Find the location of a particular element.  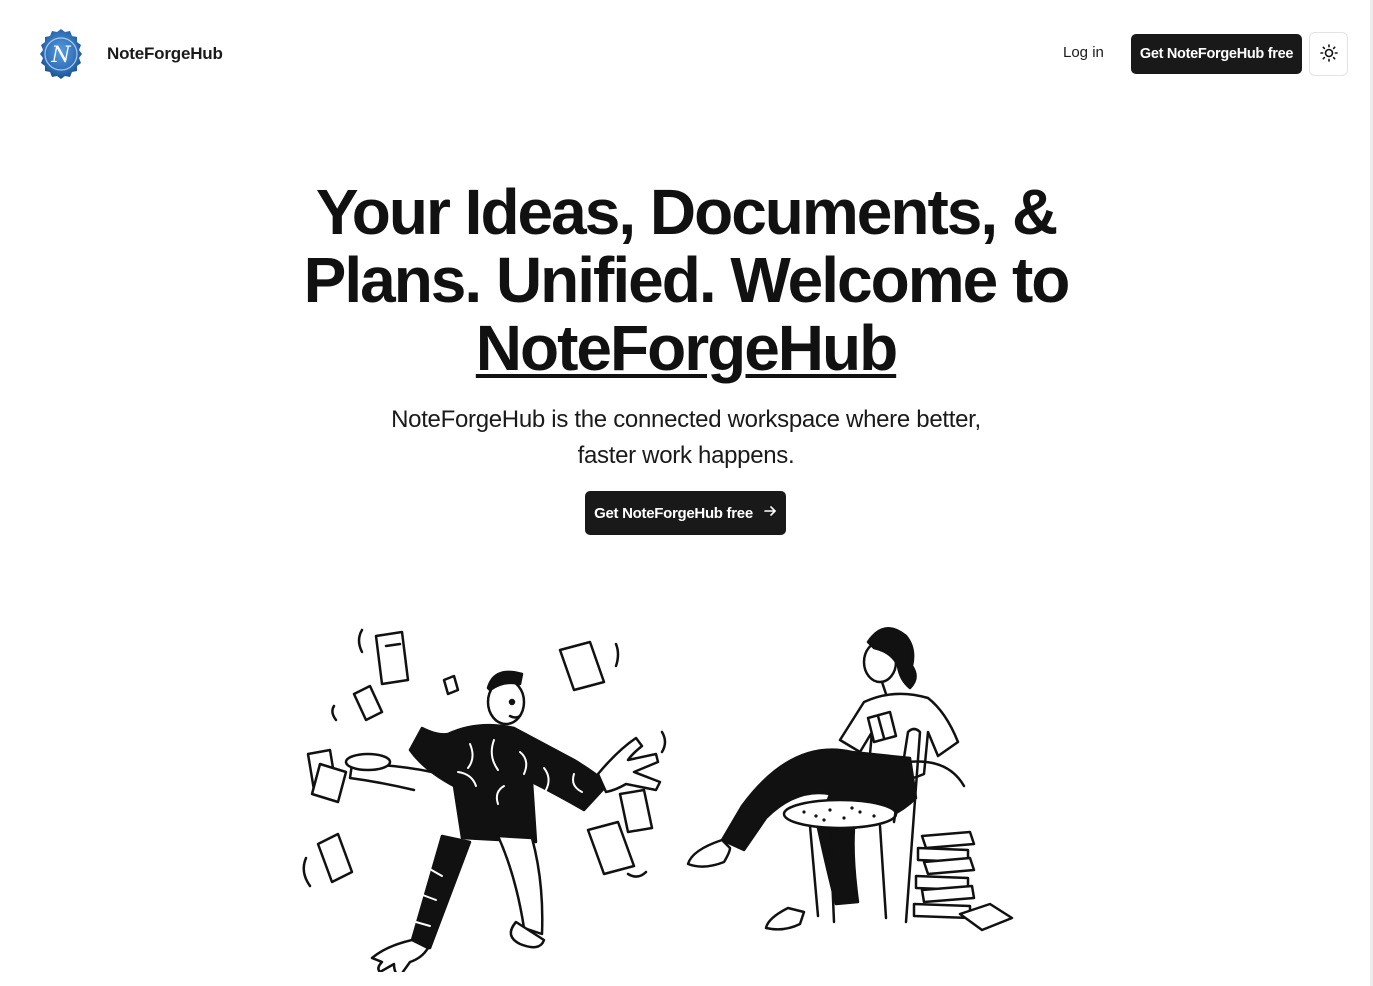

theme-toggle-button is located at coordinates (1328, 54).